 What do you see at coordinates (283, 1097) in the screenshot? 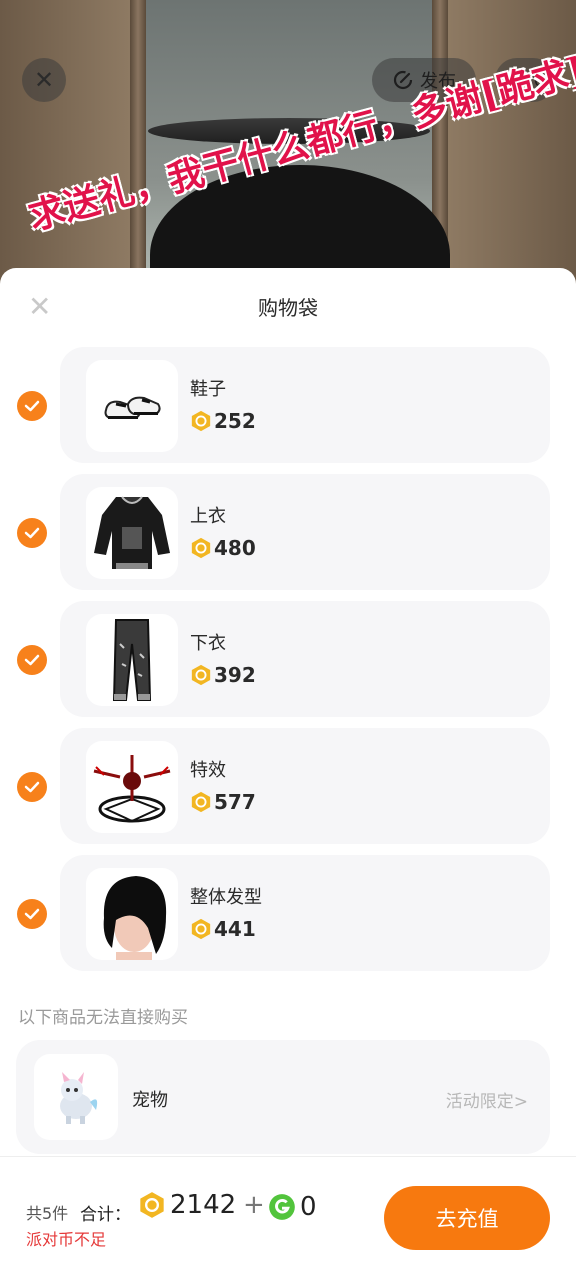
I see `unavailable-item: 宠物 活动限定>` at bounding box center [283, 1097].